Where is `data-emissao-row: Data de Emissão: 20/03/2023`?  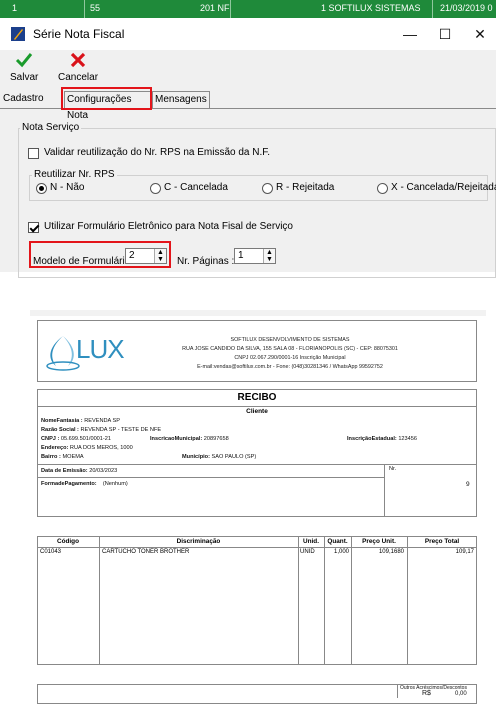
data-emissao-row: Data de Emissão: 20/03/2023 is located at coordinates (79, 471).